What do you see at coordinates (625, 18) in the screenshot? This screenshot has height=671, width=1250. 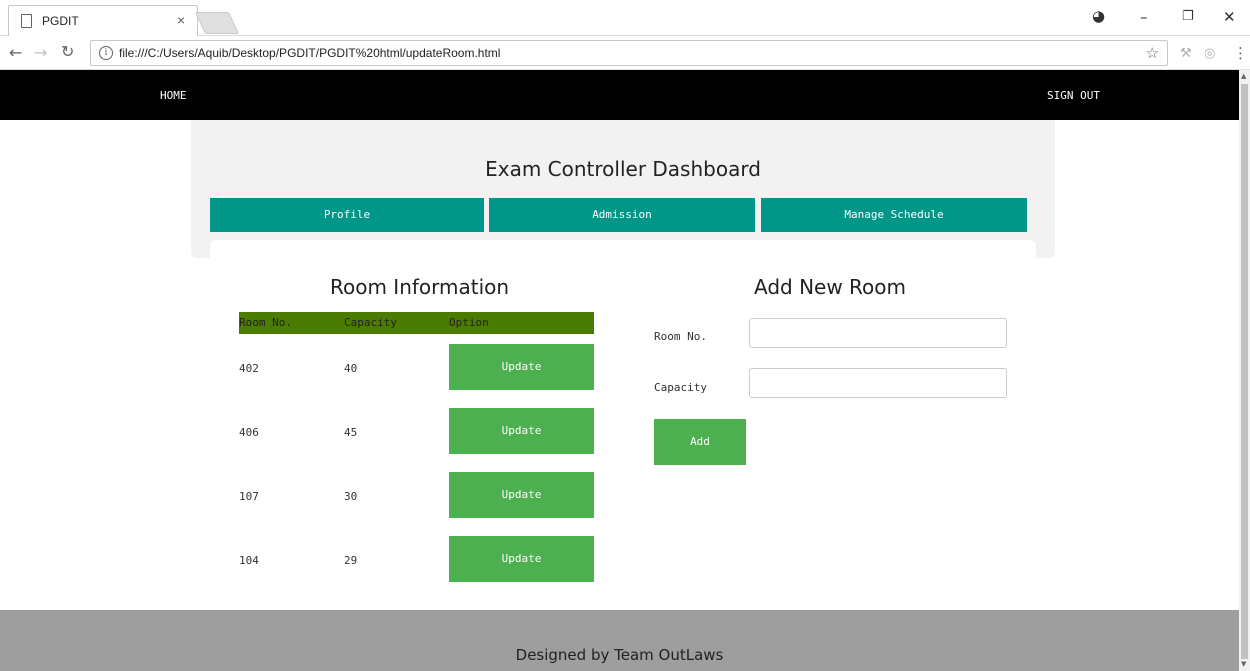 I see `browser-tabstrip: PGDIT × ◕ – ❐ ✕` at bounding box center [625, 18].